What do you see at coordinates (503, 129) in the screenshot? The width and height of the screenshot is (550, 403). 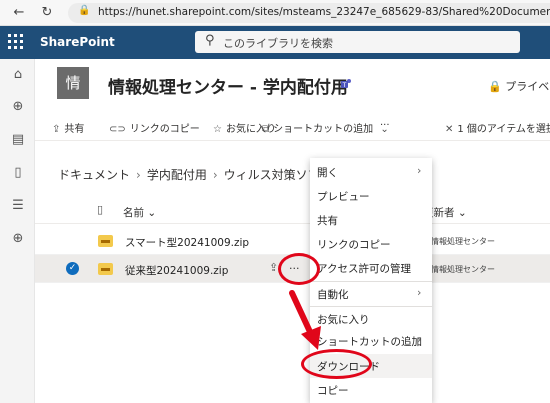 I see `selection-label: 1 個のアイテムを選択済` at bounding box center [503, 129].